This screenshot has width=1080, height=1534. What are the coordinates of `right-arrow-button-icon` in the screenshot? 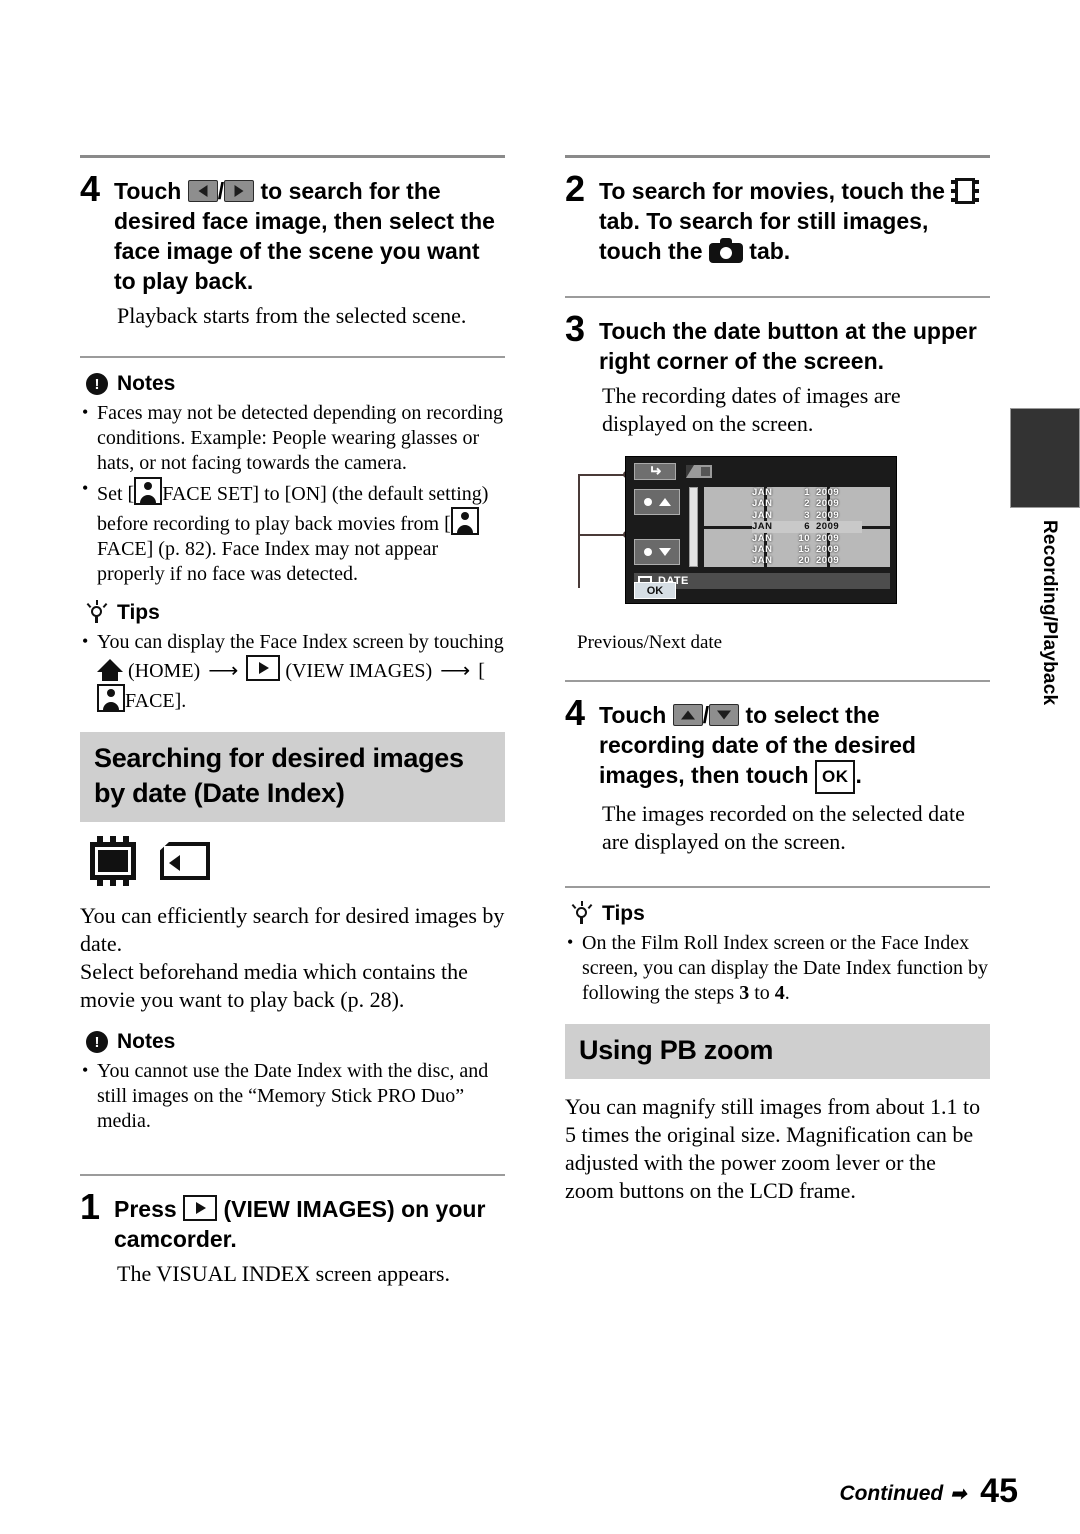 It's located at (239, 191).